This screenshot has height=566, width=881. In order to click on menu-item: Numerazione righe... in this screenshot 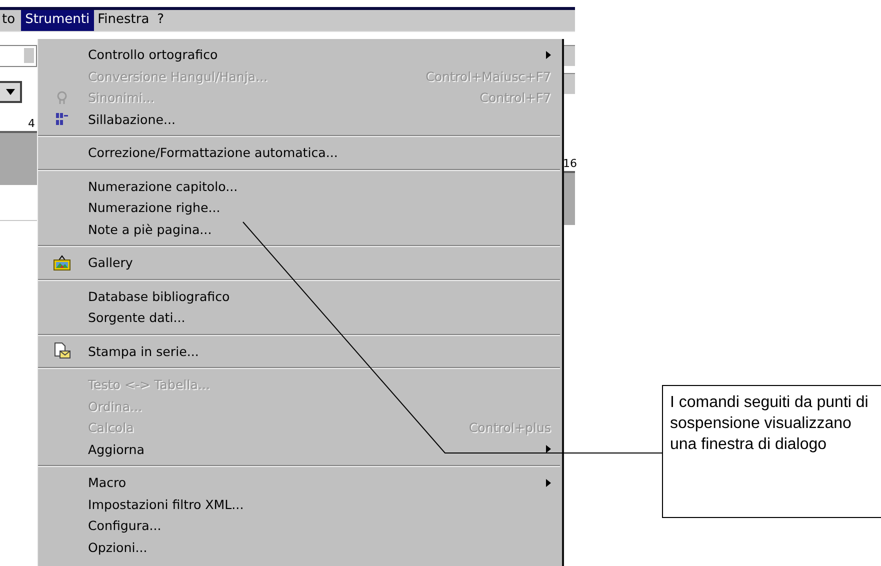, I will do `click(300, 207)`.